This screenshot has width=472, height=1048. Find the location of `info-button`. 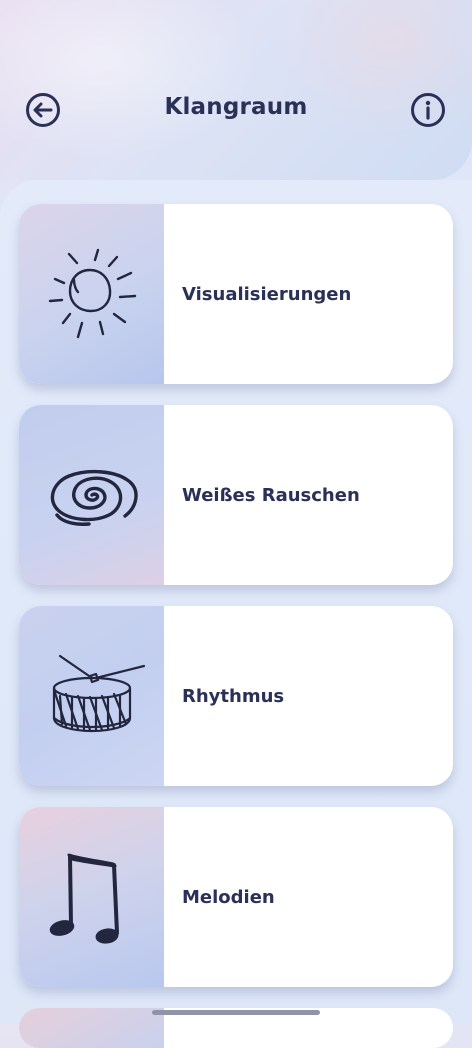

info-button is located at coordinates (428, 110).